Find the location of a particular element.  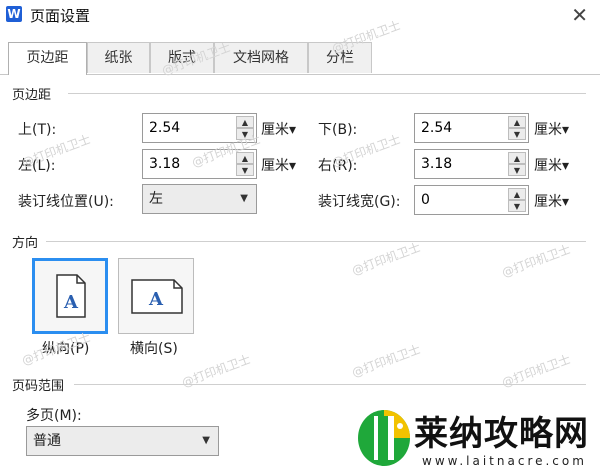

gutter-width-label: 装订线宽(G): is located at coordinates (359, 202).